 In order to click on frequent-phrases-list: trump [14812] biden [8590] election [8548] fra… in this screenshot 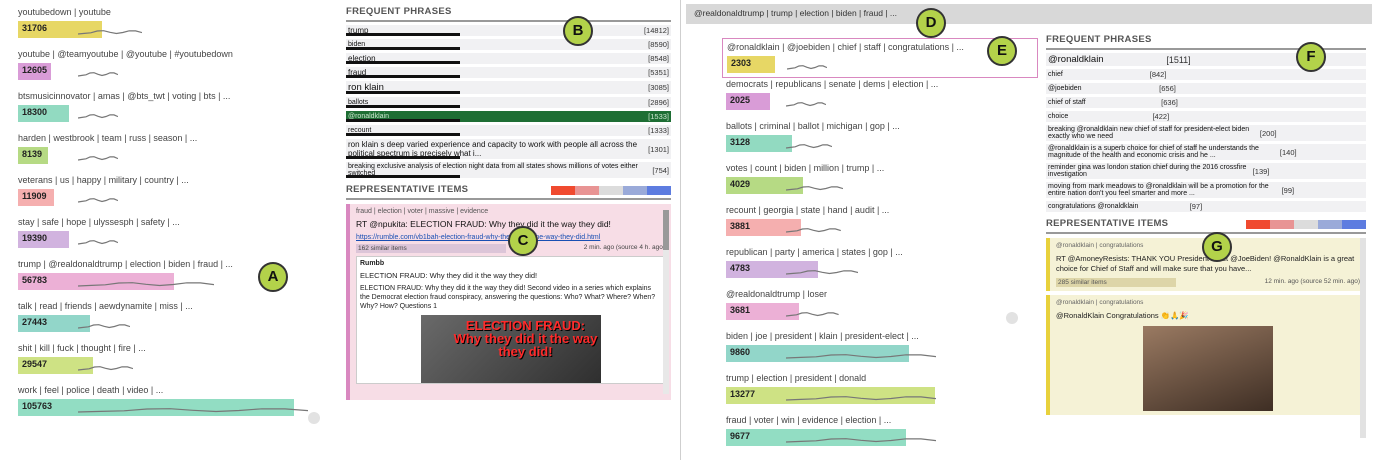, I will do `click(508, 101)`.